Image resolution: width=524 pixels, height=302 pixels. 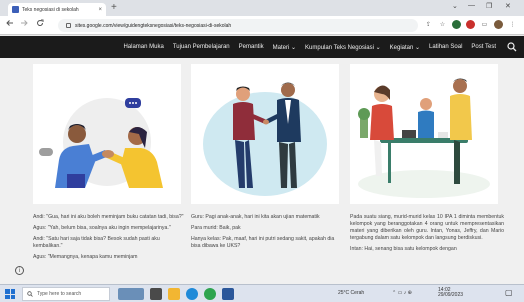 I want to click on share-icon: ⇪, so click(x=428, y=24).